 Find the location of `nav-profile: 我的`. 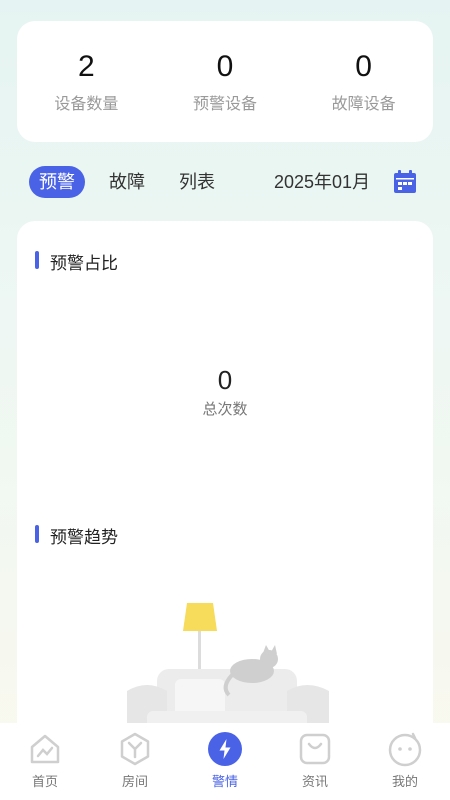

nav-profile: 我的 is located at coordinates (405, 761).